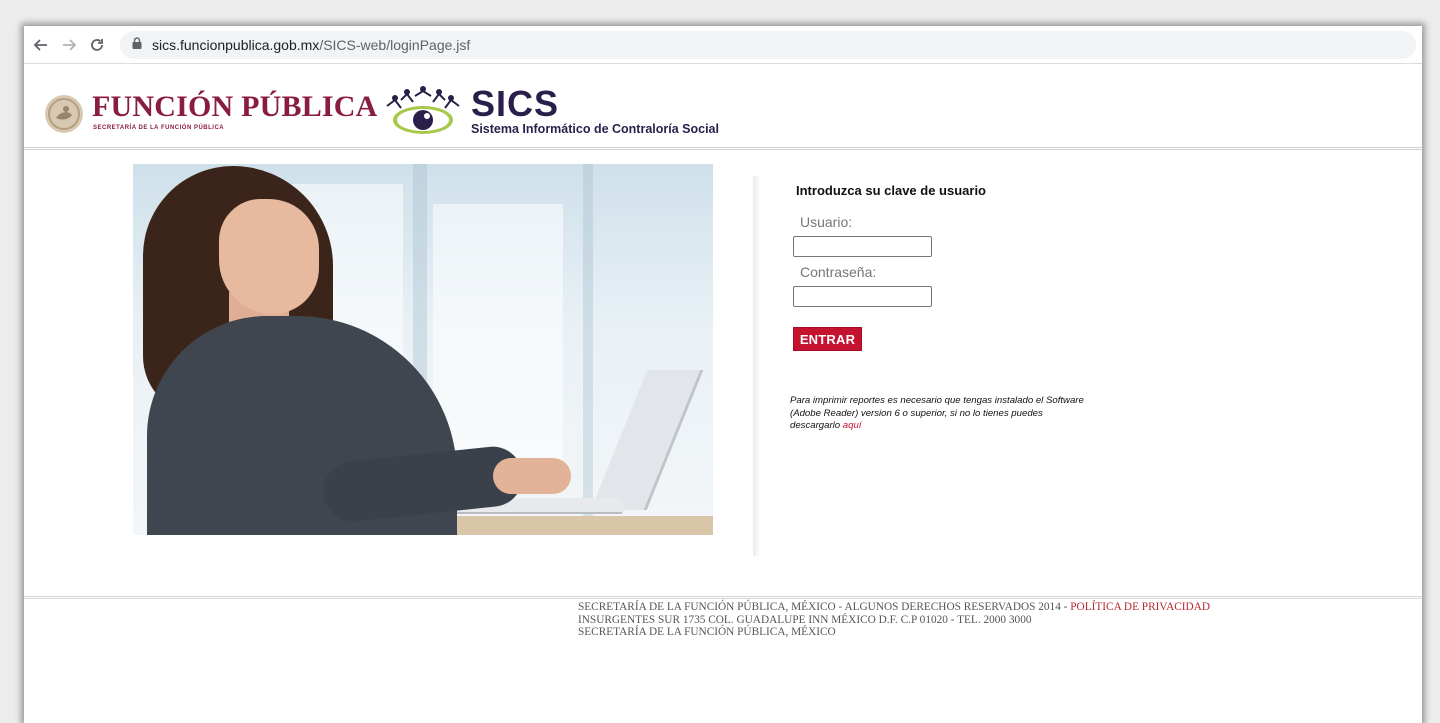 The width and height of the screenshot is (1440, 723). I want to click on photo-column, so click(588, 349).